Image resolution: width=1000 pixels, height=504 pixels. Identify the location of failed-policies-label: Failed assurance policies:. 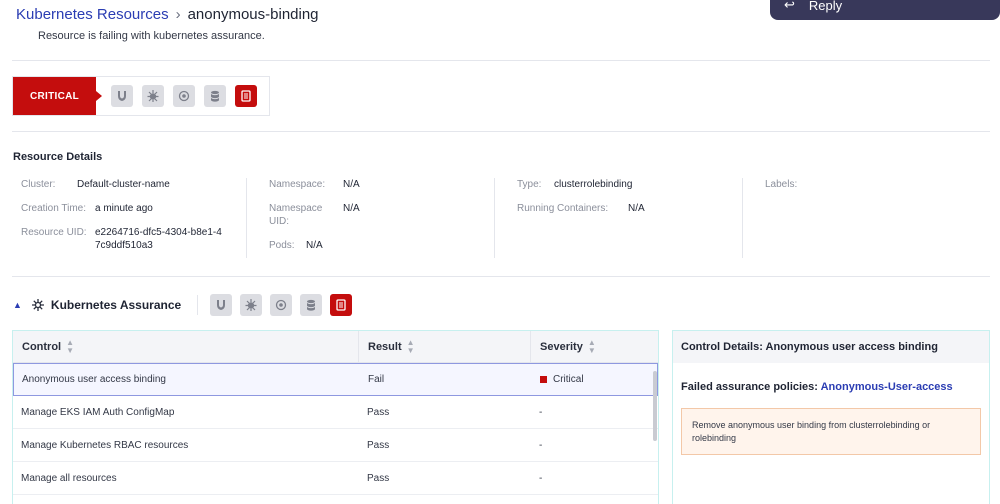
(749, 387).